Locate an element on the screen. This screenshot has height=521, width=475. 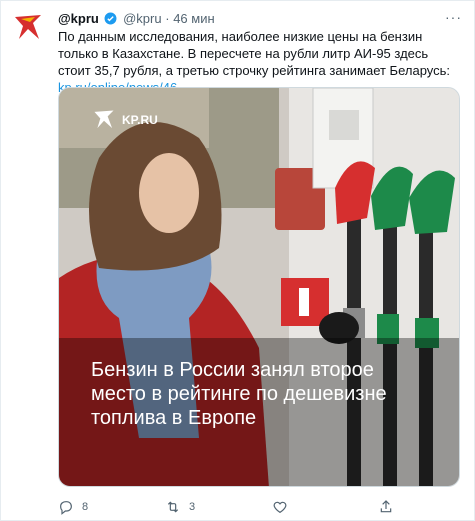
media-logo: KP.RU is located at coordinates (125, 120).